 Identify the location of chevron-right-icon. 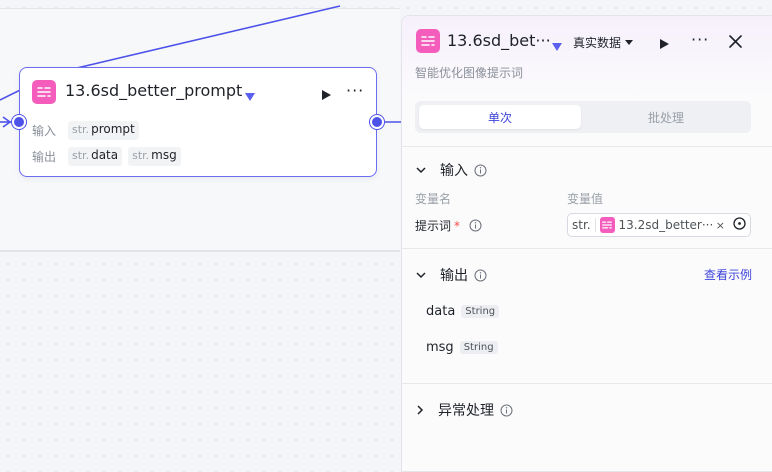
(420, 410).